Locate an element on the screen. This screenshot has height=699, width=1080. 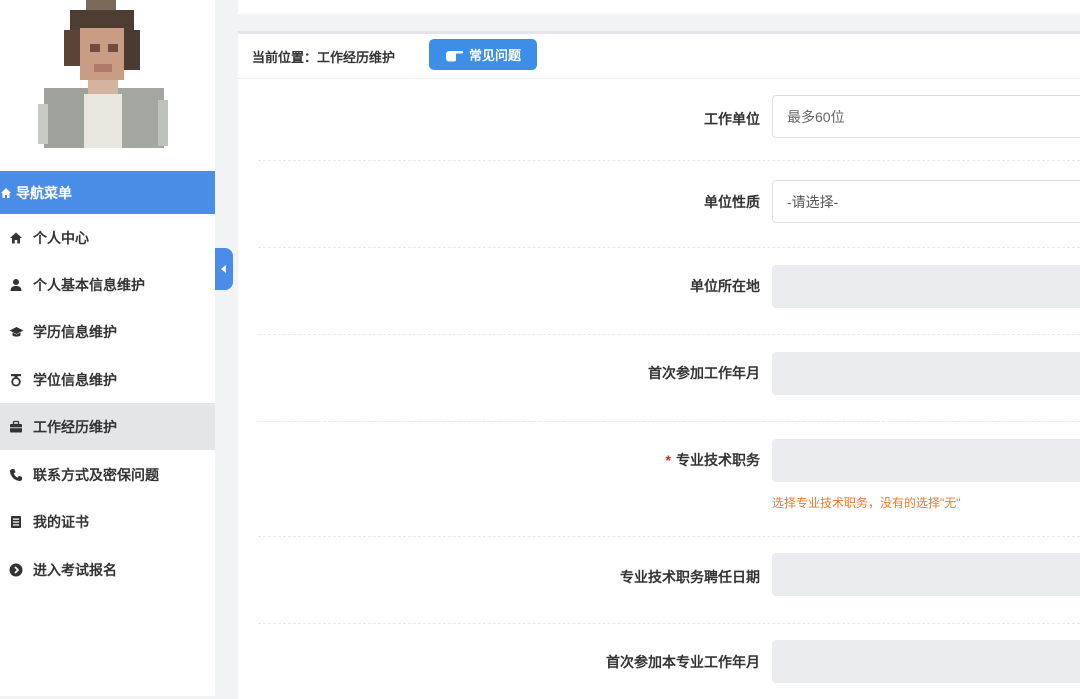
phone-icon is located at coordinates (16, 475).